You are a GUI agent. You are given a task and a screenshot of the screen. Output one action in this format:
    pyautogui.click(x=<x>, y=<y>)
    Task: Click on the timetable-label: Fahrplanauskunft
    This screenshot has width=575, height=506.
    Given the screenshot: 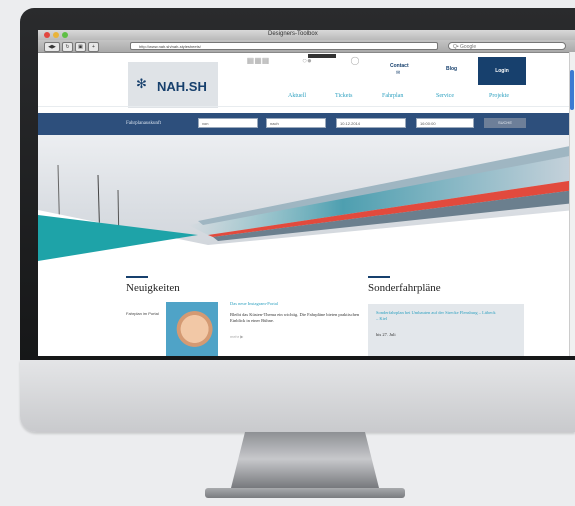 What is the action you would take?
    pyautogui.click(x=143, y=123)
    